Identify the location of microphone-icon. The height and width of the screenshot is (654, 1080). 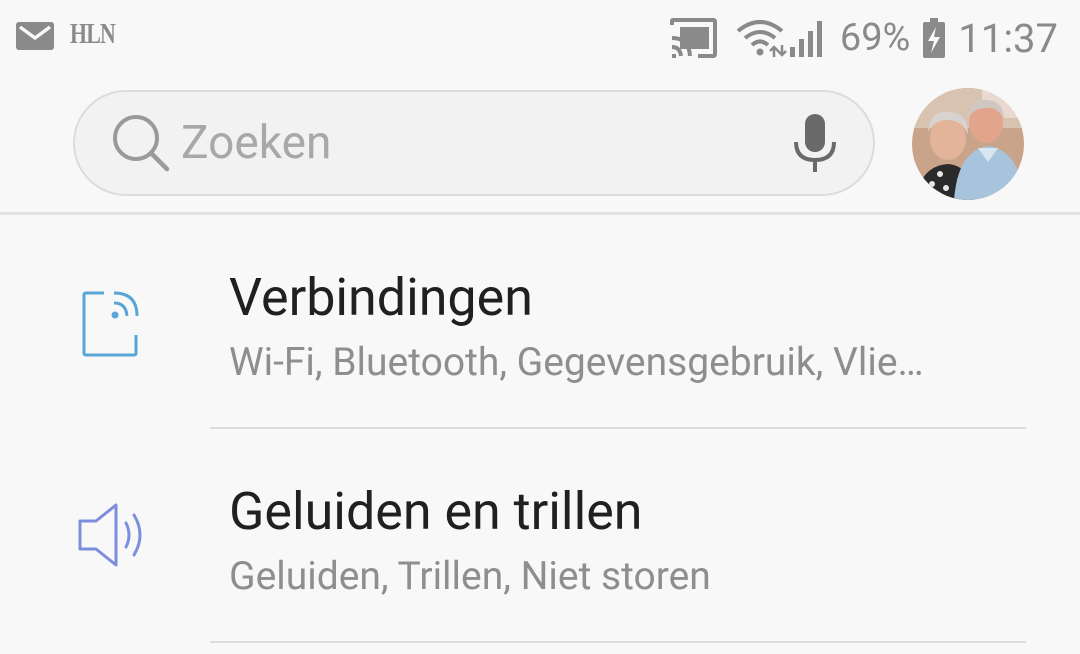
(815, 145).